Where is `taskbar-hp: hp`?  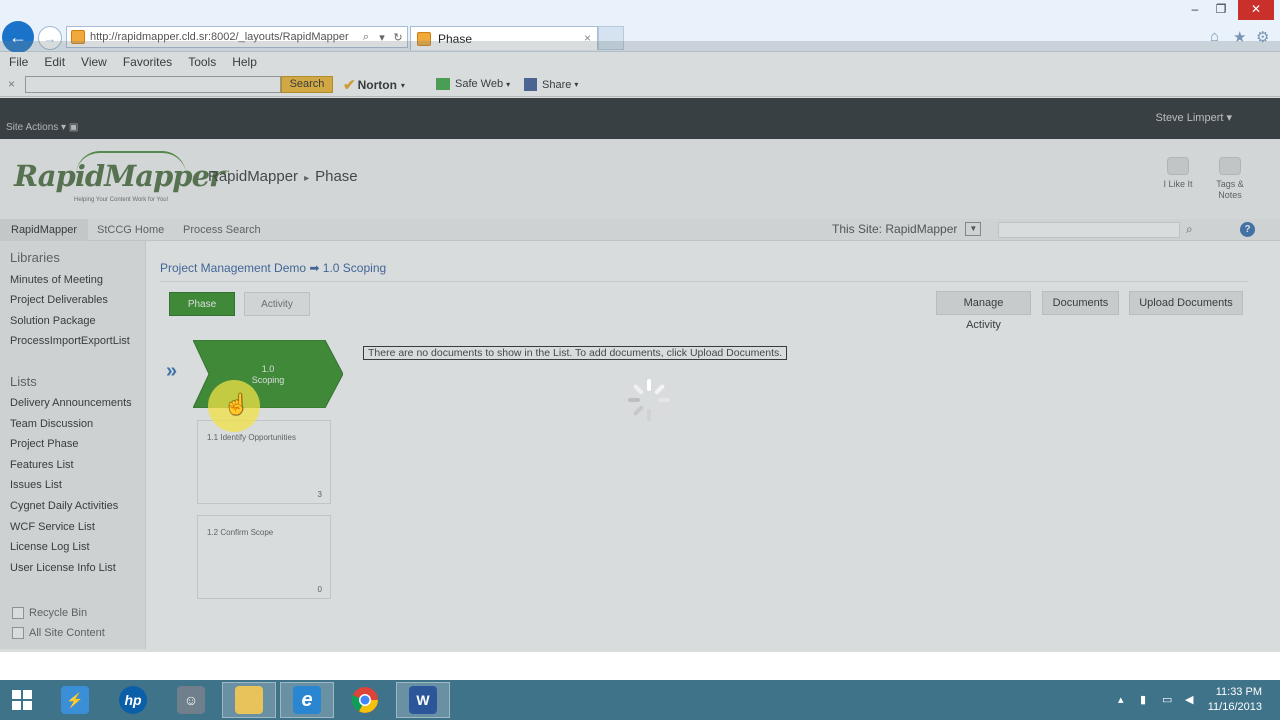
taskbar-hp: hp is located at coordinates (133, 700).